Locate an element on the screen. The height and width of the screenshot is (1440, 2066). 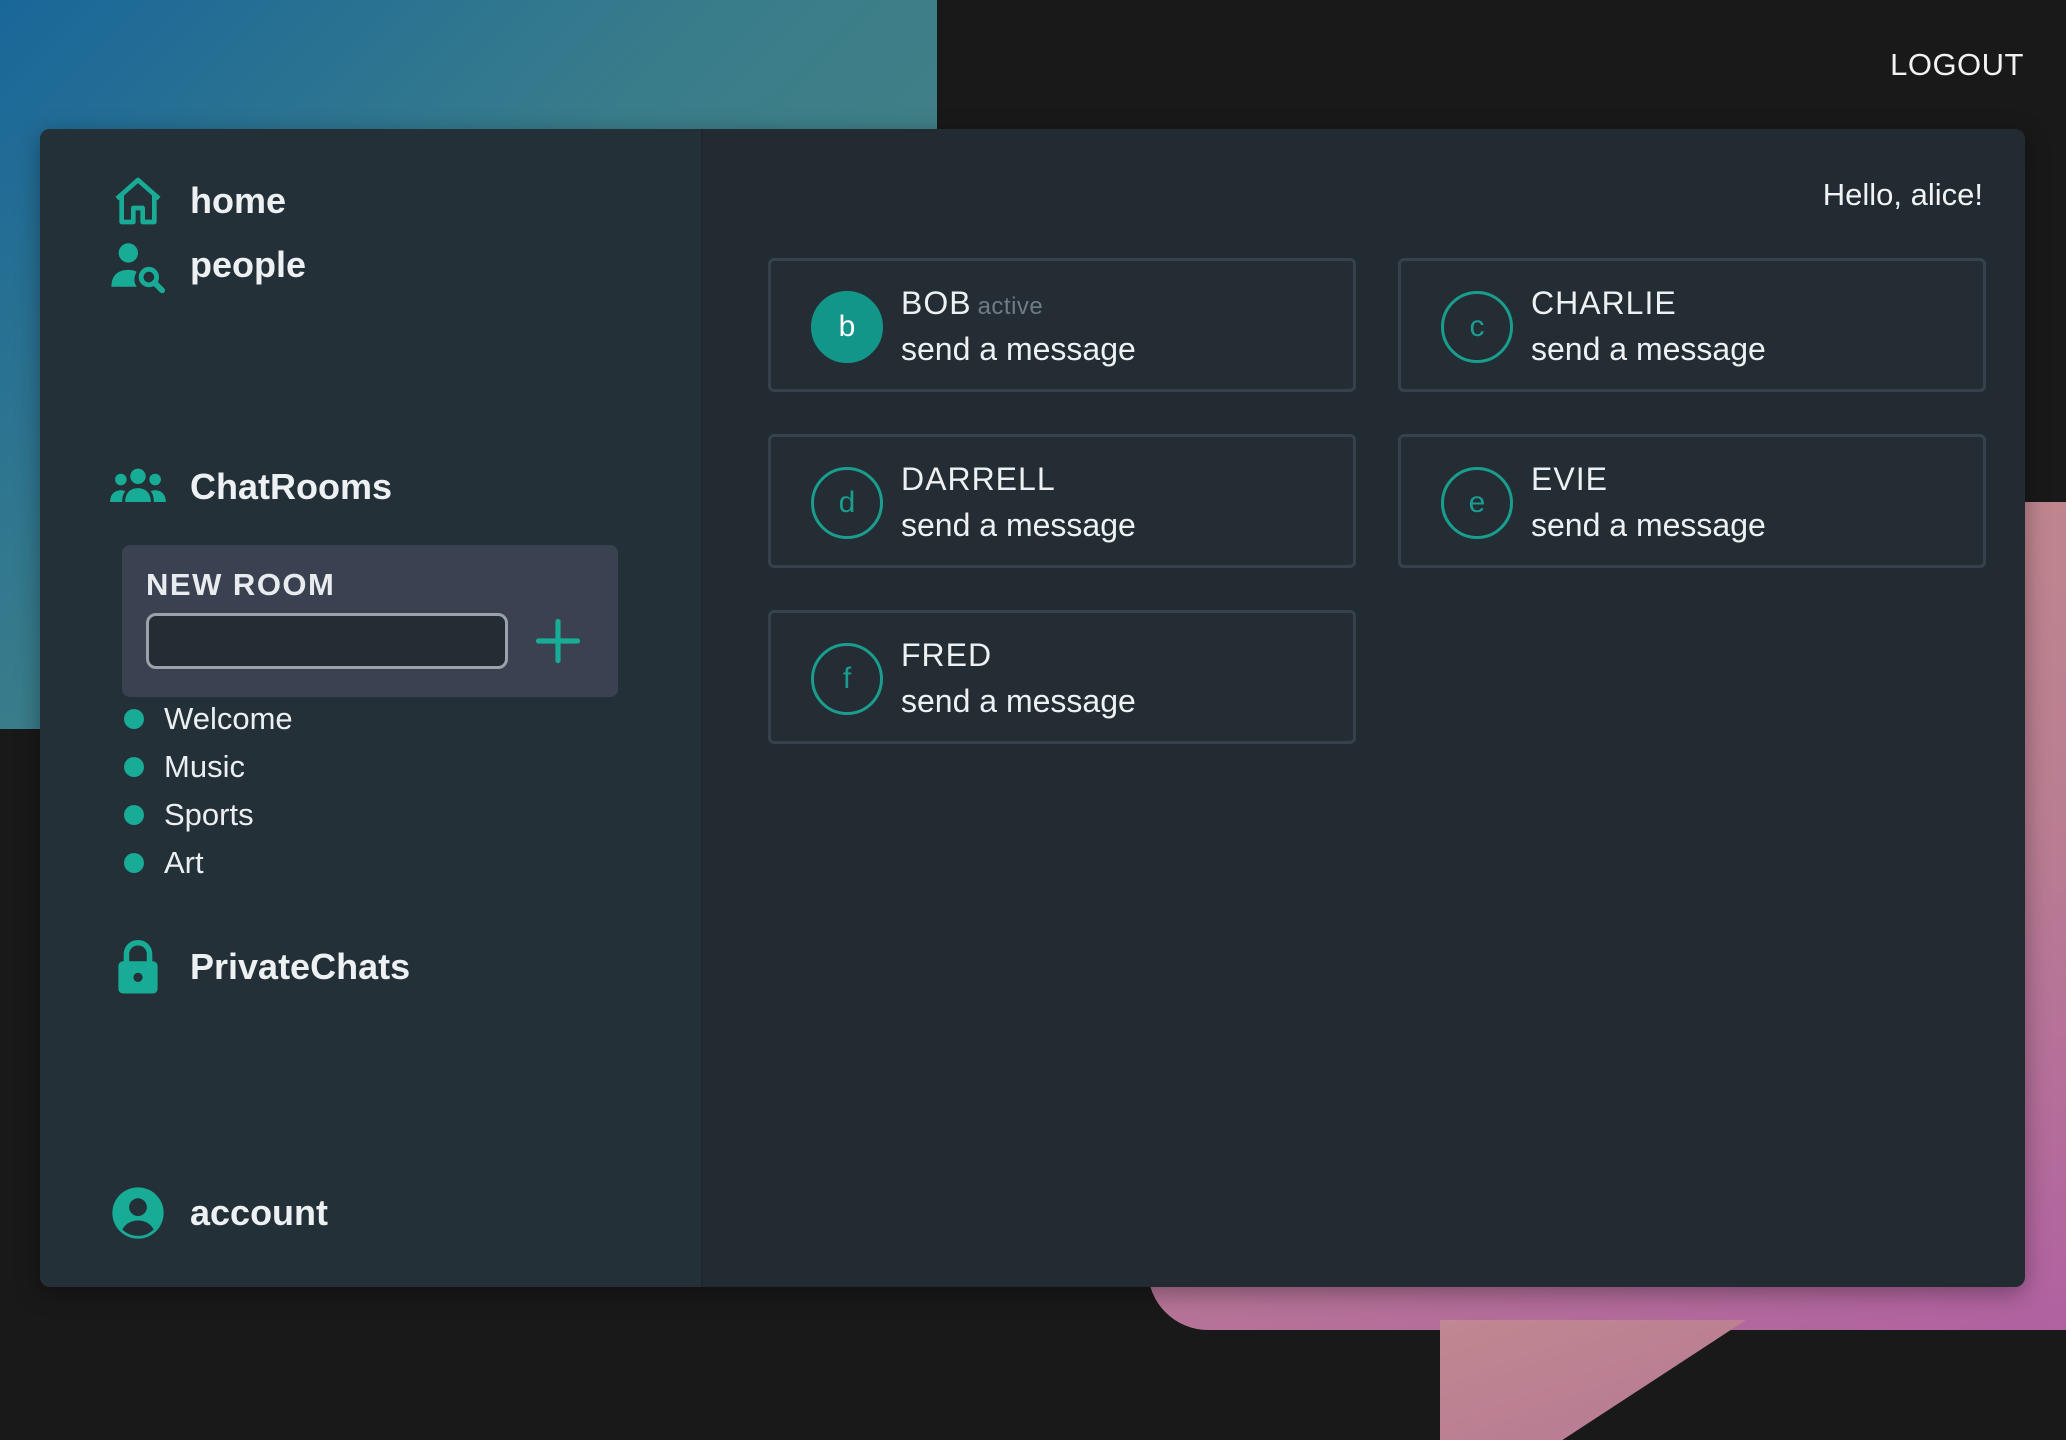
user-name-row: CHARLIE is located at coordinates (1604, 303).